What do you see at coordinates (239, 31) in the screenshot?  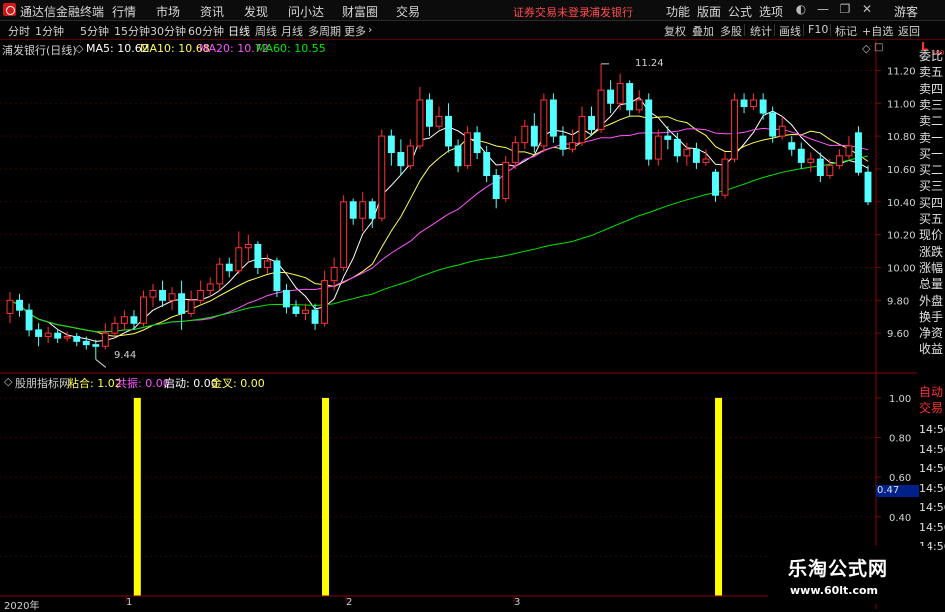 I see `tab-daily: 日线` at bounding box center [239, 31].